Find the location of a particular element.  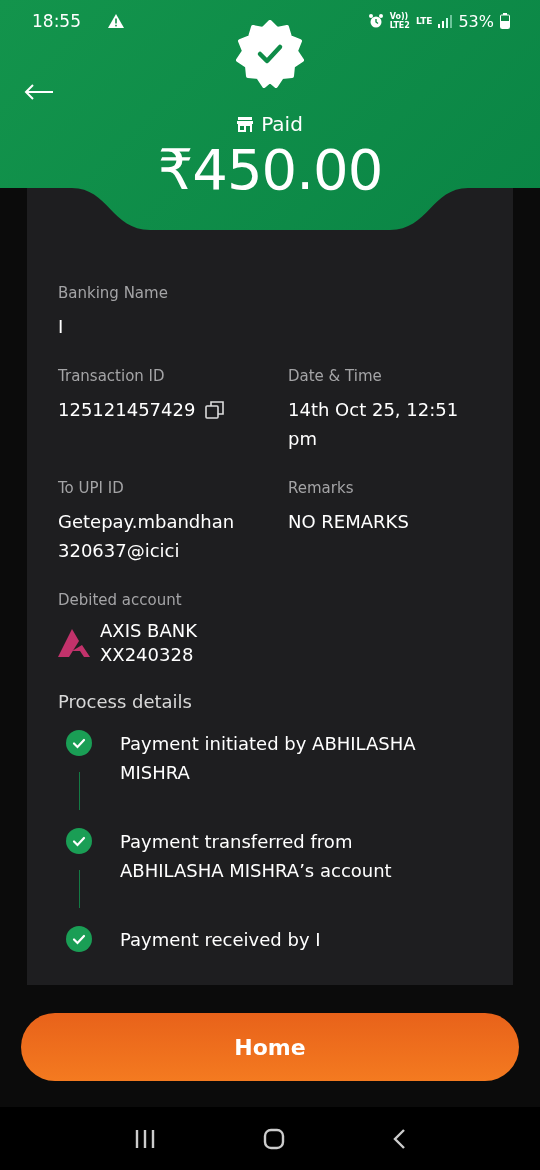

signal-icon is located at coordinates (445, 21).